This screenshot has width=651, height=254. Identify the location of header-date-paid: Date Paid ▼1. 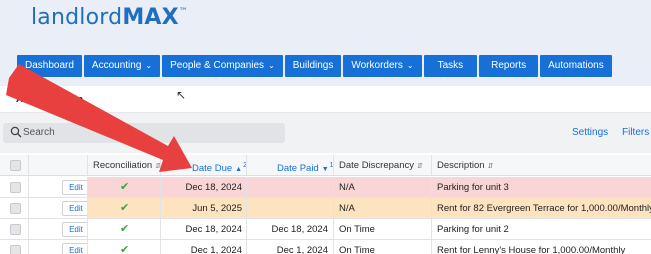
(290, 165).